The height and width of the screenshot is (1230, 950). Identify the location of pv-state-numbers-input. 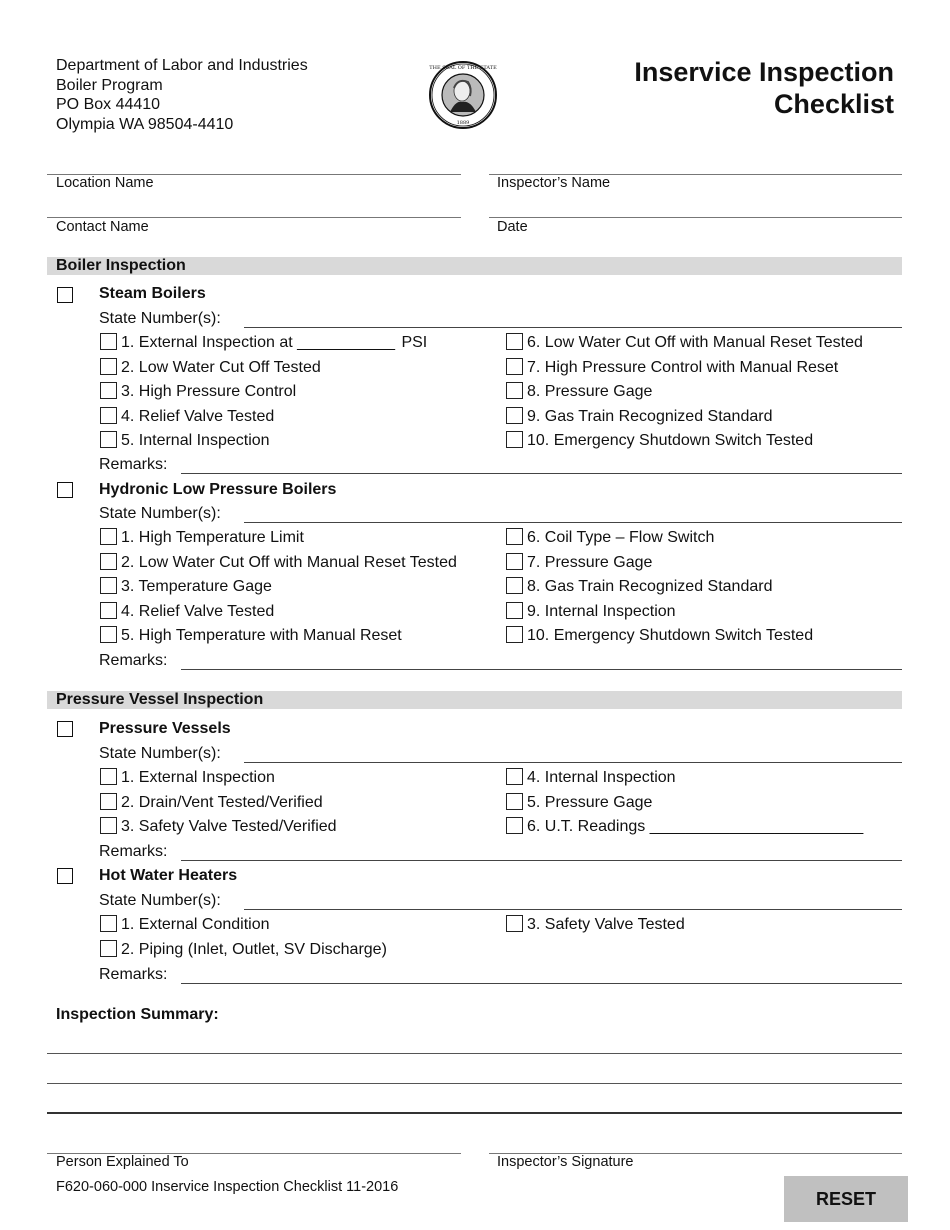
(573, 762).